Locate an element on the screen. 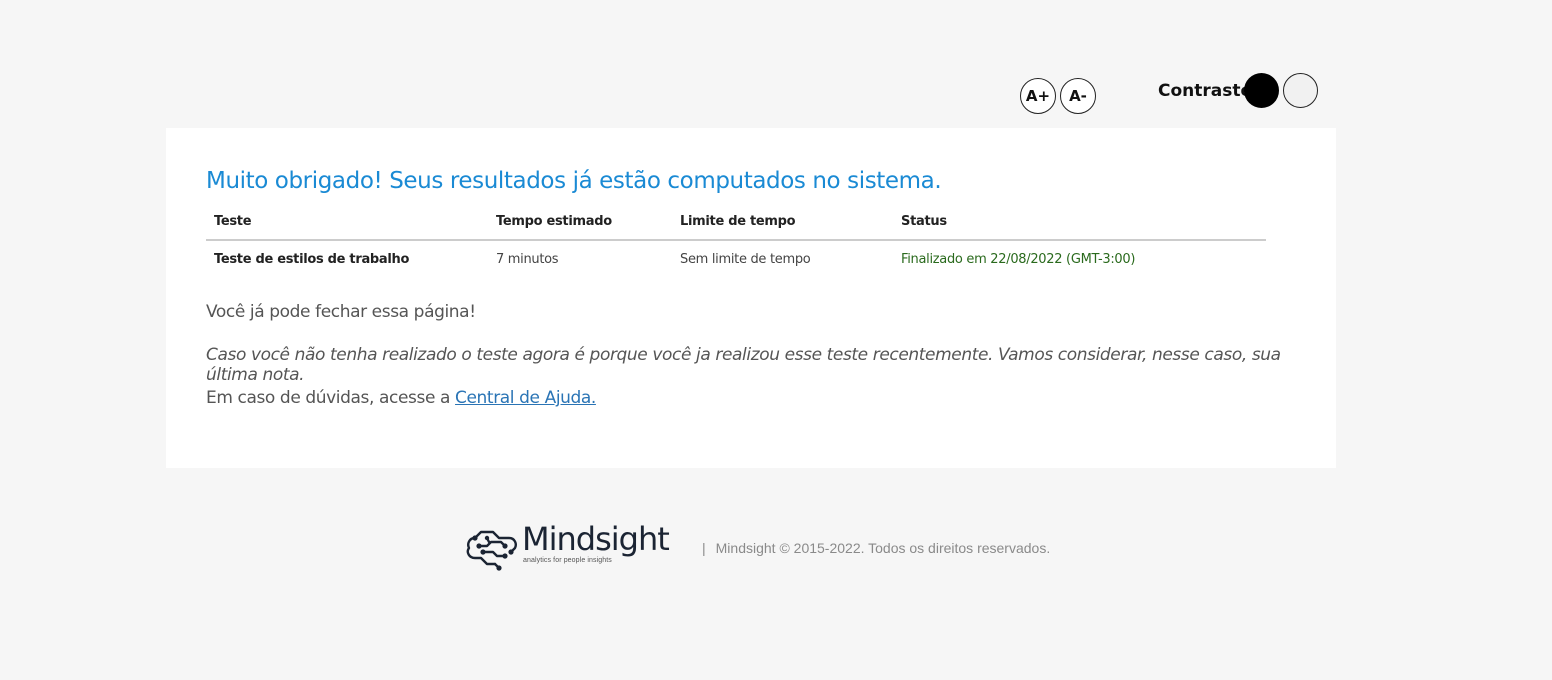  column-header-status: Status is located at coordinates (1079, 225).